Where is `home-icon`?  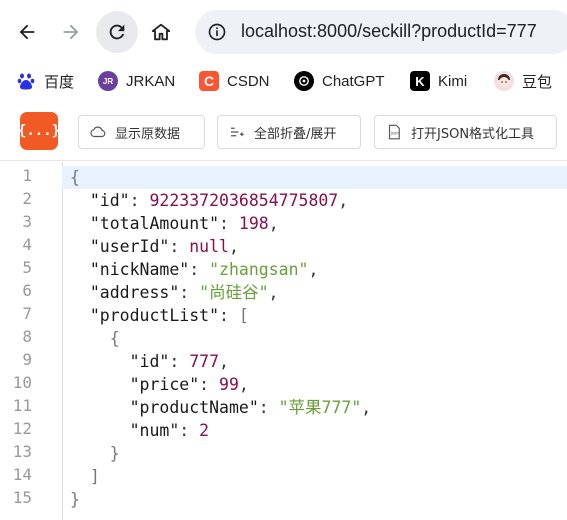 home-icon is located at coordinates (161, 32).